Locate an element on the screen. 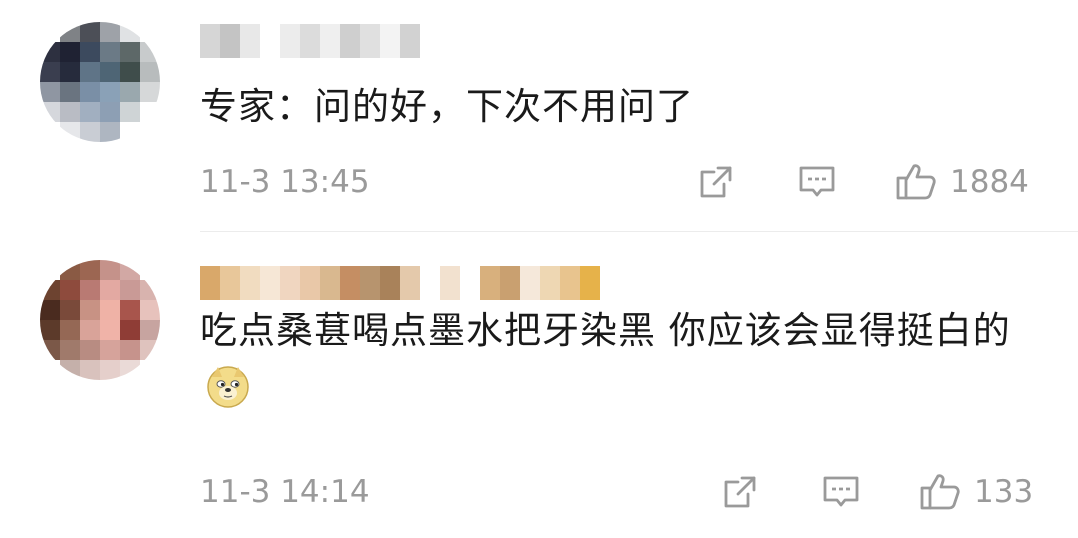 Image resolution: width=1078 pixels, height=538 pixels. like-button: 1884 is located at coordinates (961, 182).